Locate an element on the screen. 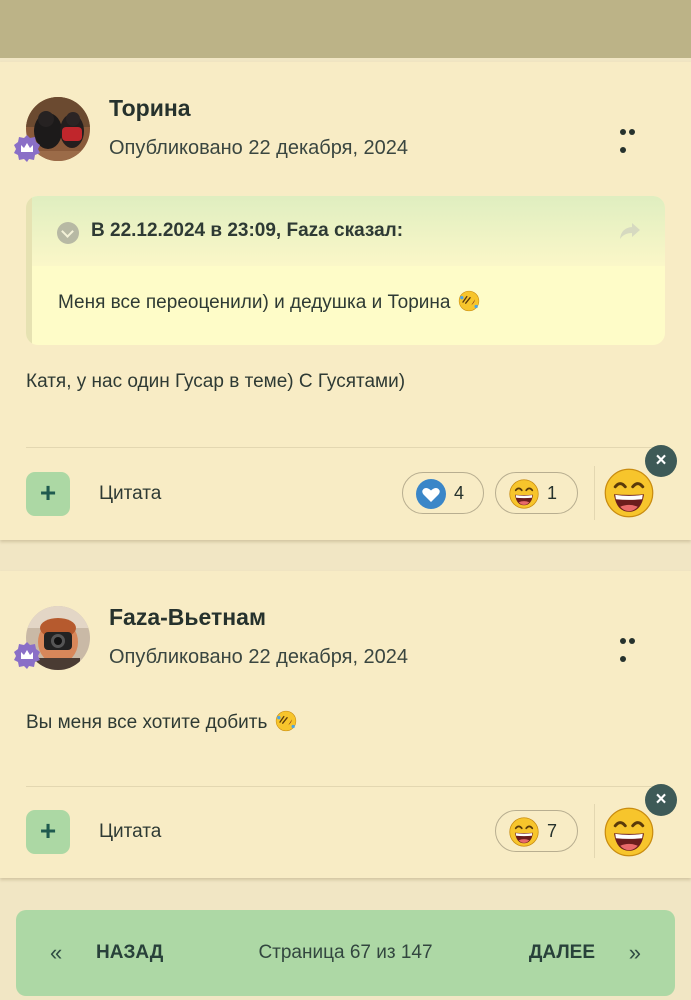 This screenshot has height=1000, width=691. reaction-laugh: 7 is located at coordinates (536, 831).